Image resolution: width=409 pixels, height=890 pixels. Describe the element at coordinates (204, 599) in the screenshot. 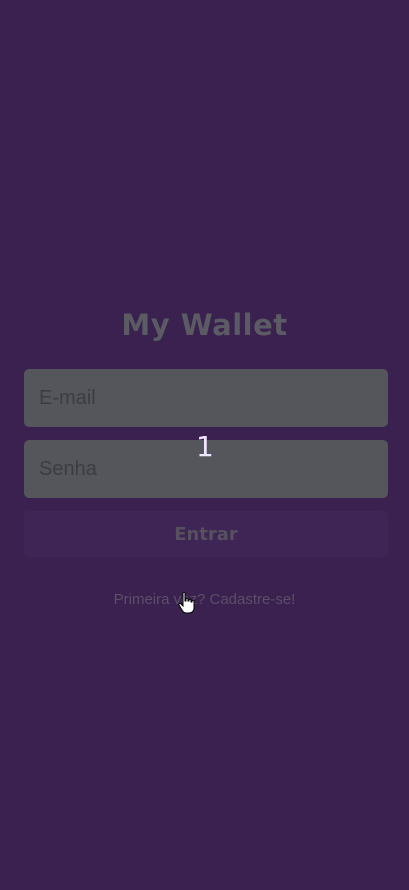

I see `signup-link: Primeira vez? Cadastre-se!` at that location.